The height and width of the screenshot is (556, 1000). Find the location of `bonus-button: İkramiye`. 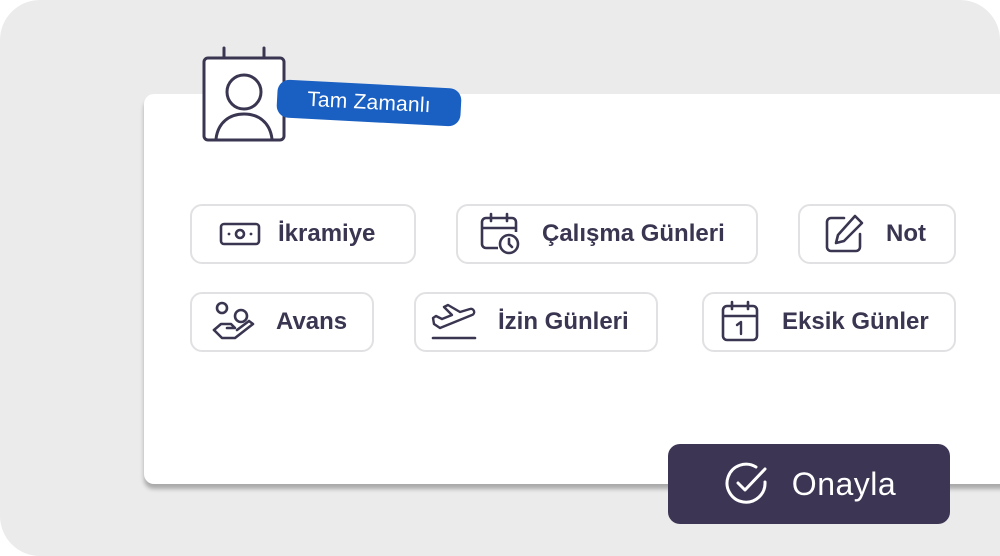

bonus-button: İkramiye is located at coordinates (303, 234).